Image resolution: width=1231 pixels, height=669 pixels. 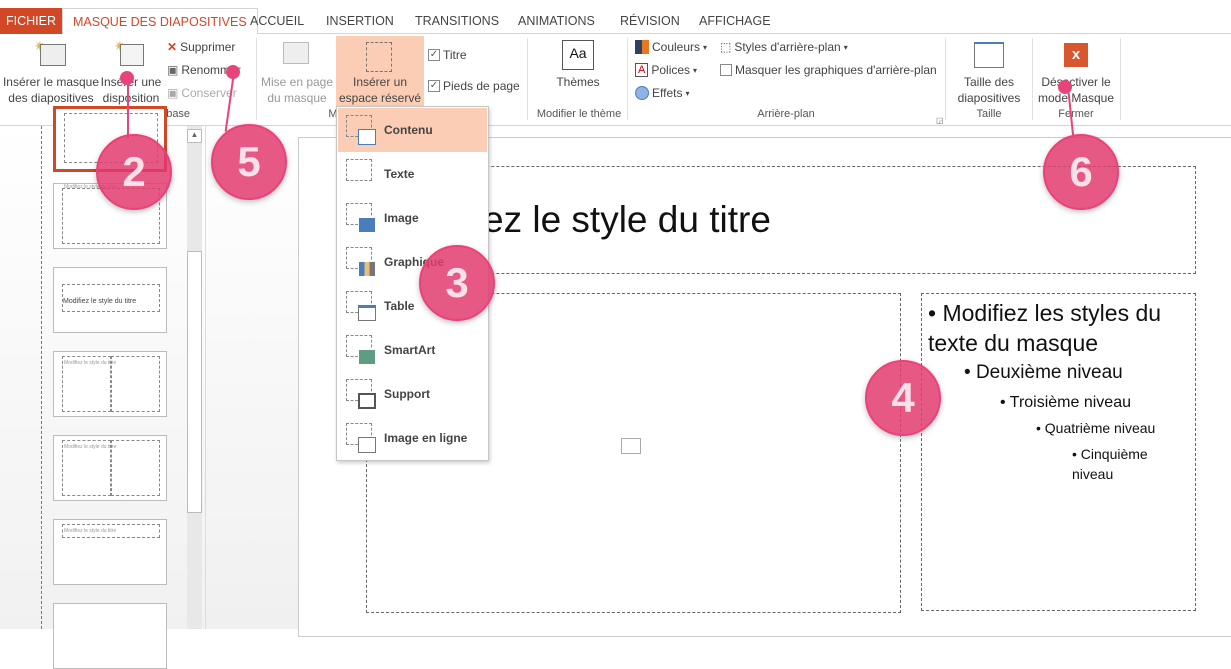 What do you see at coordinates (457, 21) in the screenshot?
I see `tab-transitions: TRANSITIONS` at bounding box center [457, 21].